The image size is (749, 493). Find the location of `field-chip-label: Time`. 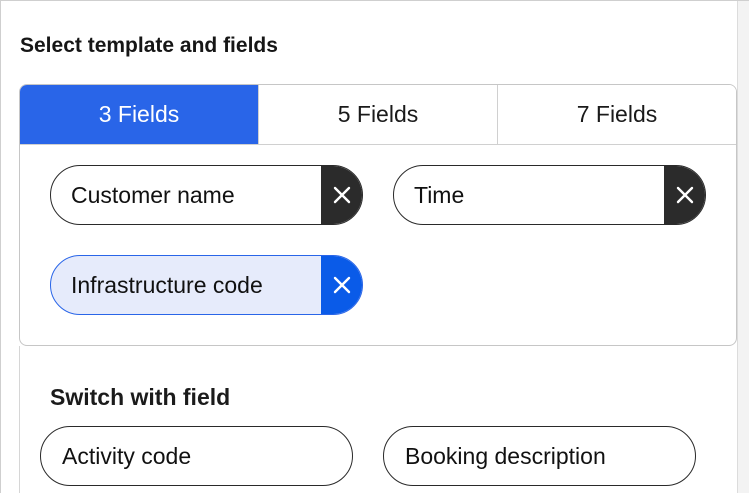

field-chip-label: Time is located at coordinates (439, 194).